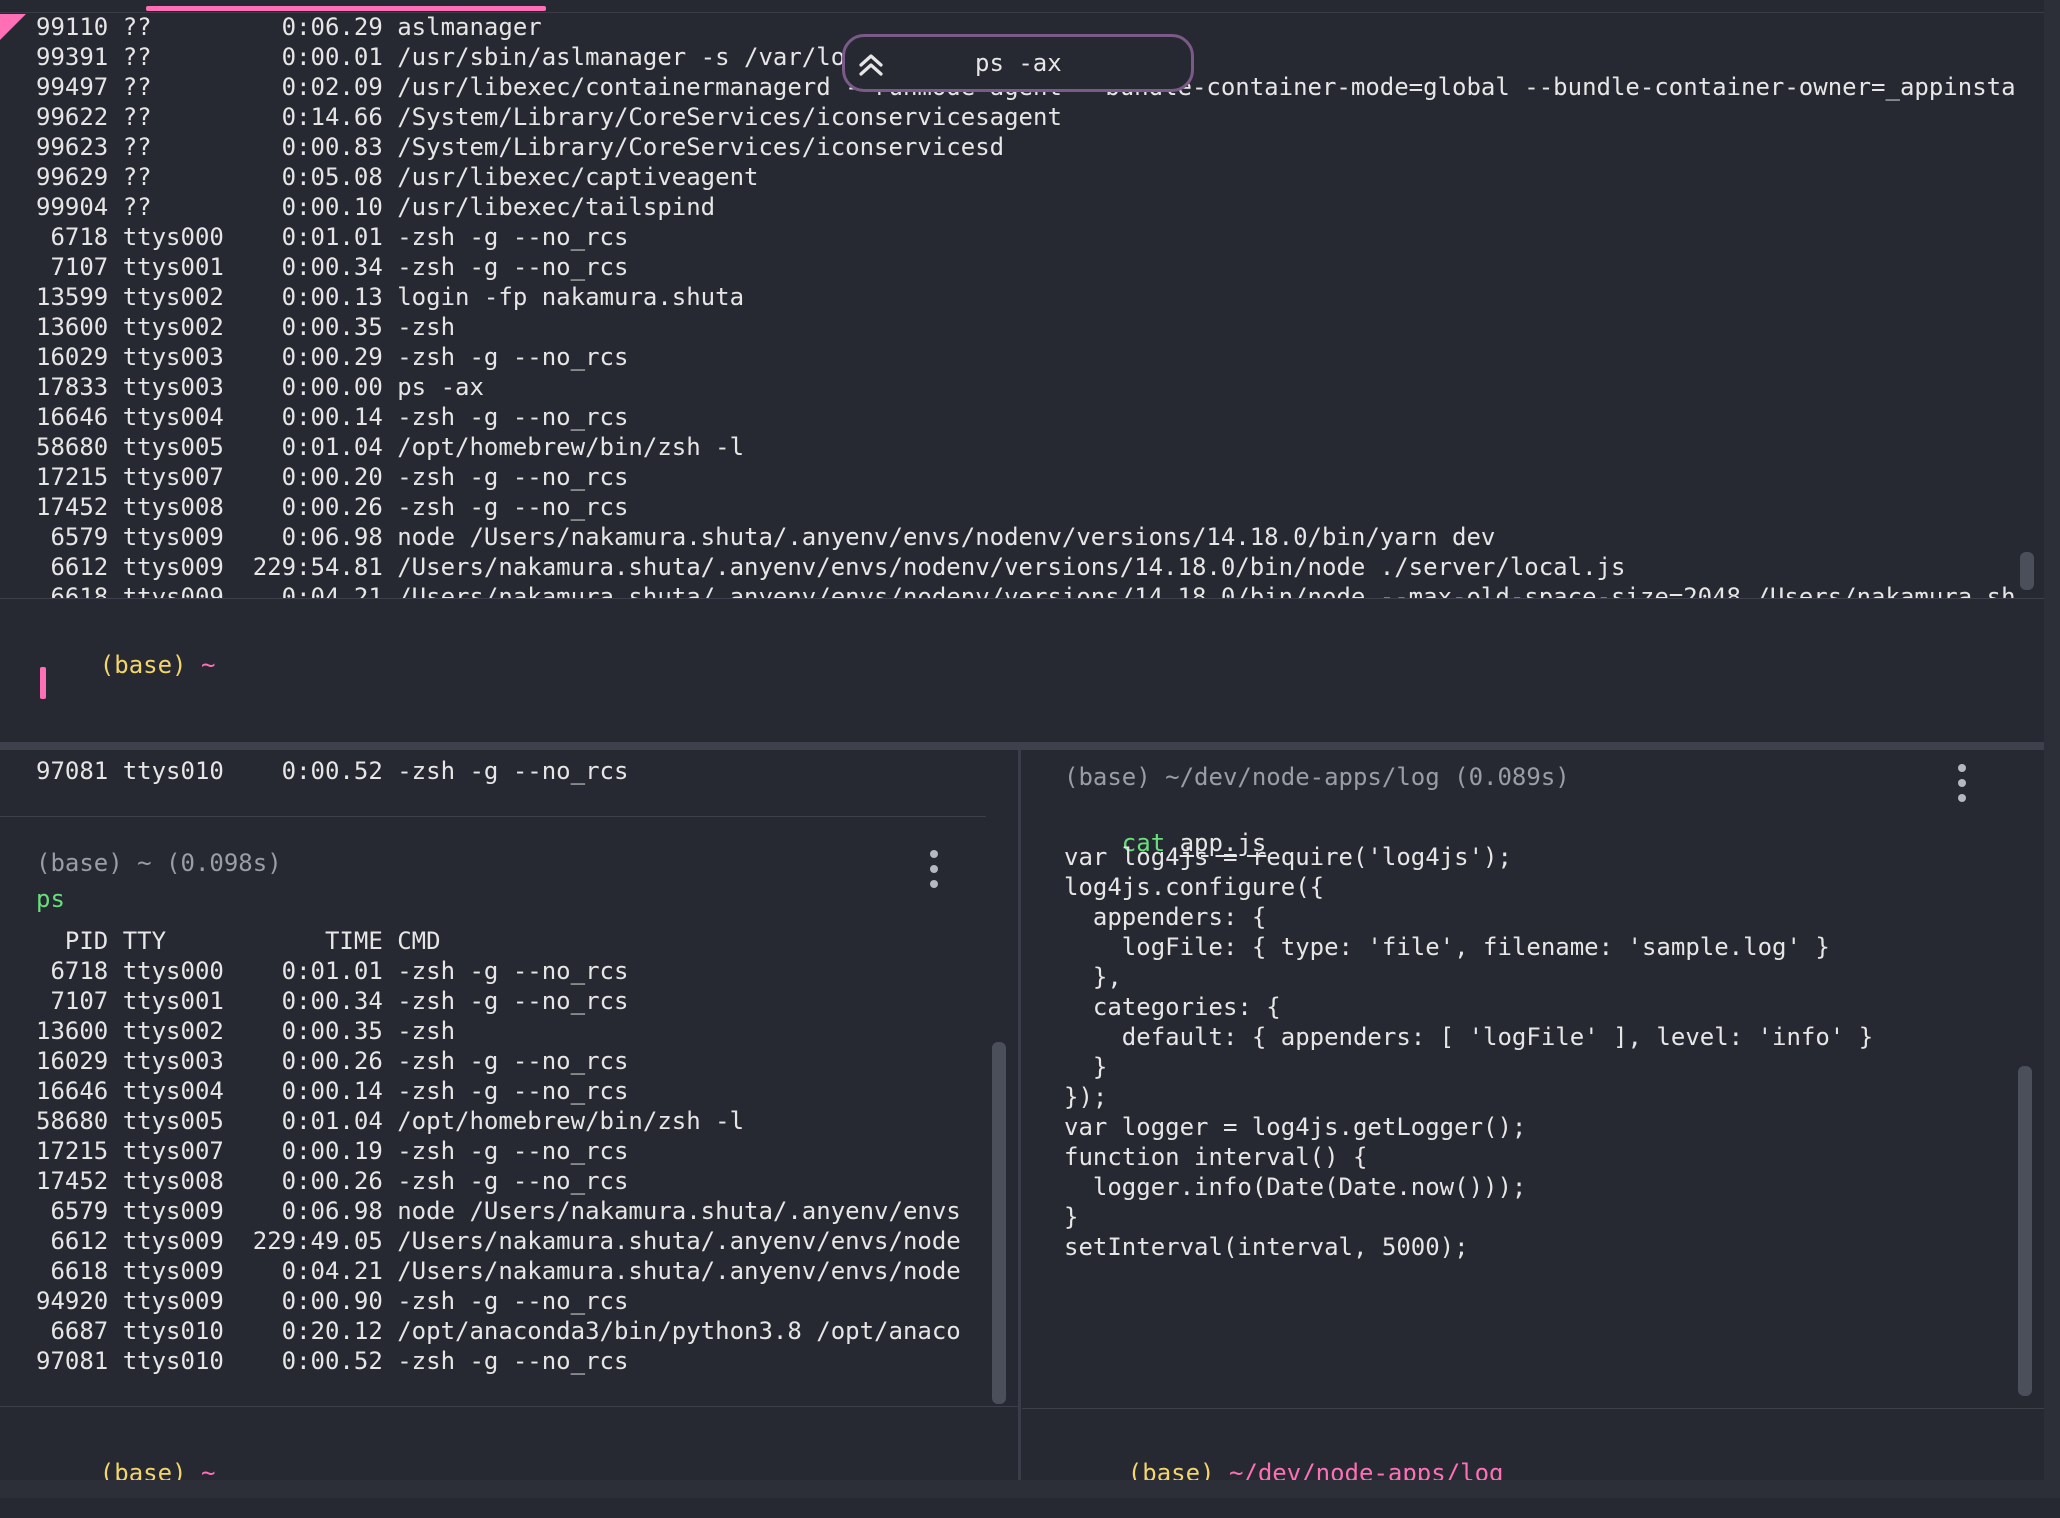 The image size is (2060, 1518). Describe the element at coordinates (1086, 1097) in the screenshot. I see `code-line: });` at that location.